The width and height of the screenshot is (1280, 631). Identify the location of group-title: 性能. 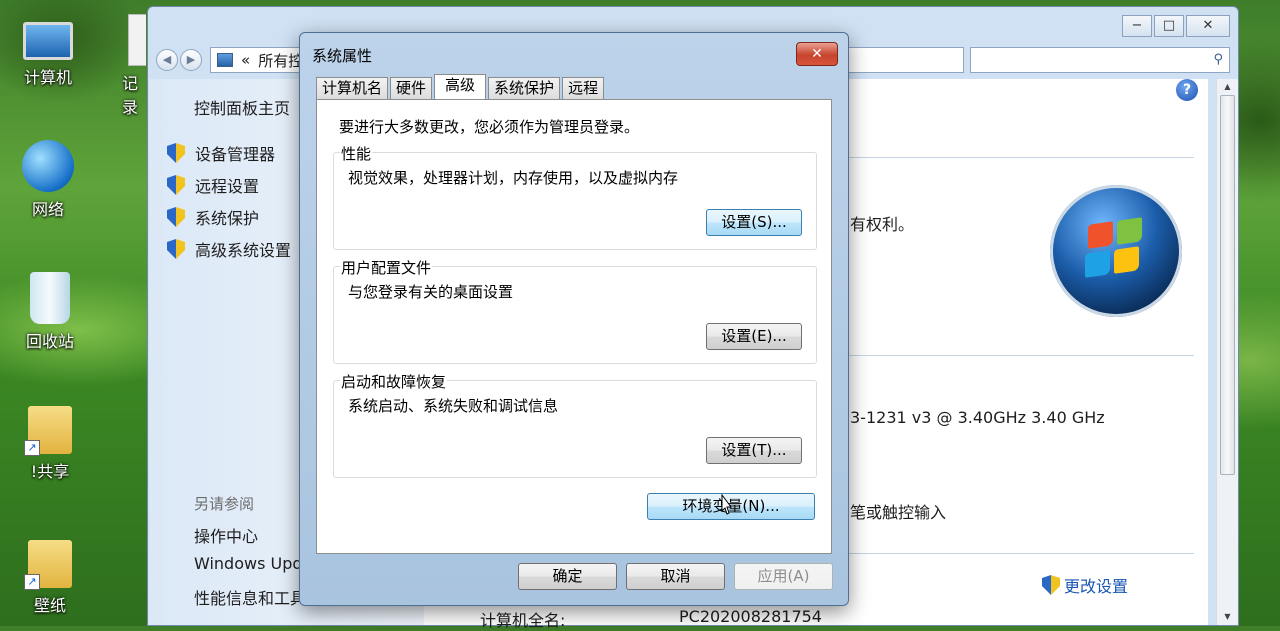
(356, 153).